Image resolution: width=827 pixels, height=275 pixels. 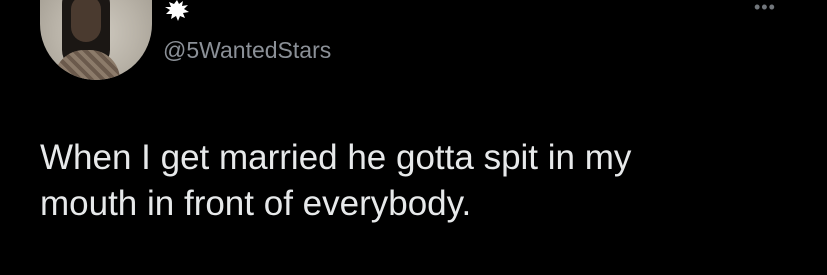 I want to click on user-handle: @5WantedStars, so click(x=247, y=50).